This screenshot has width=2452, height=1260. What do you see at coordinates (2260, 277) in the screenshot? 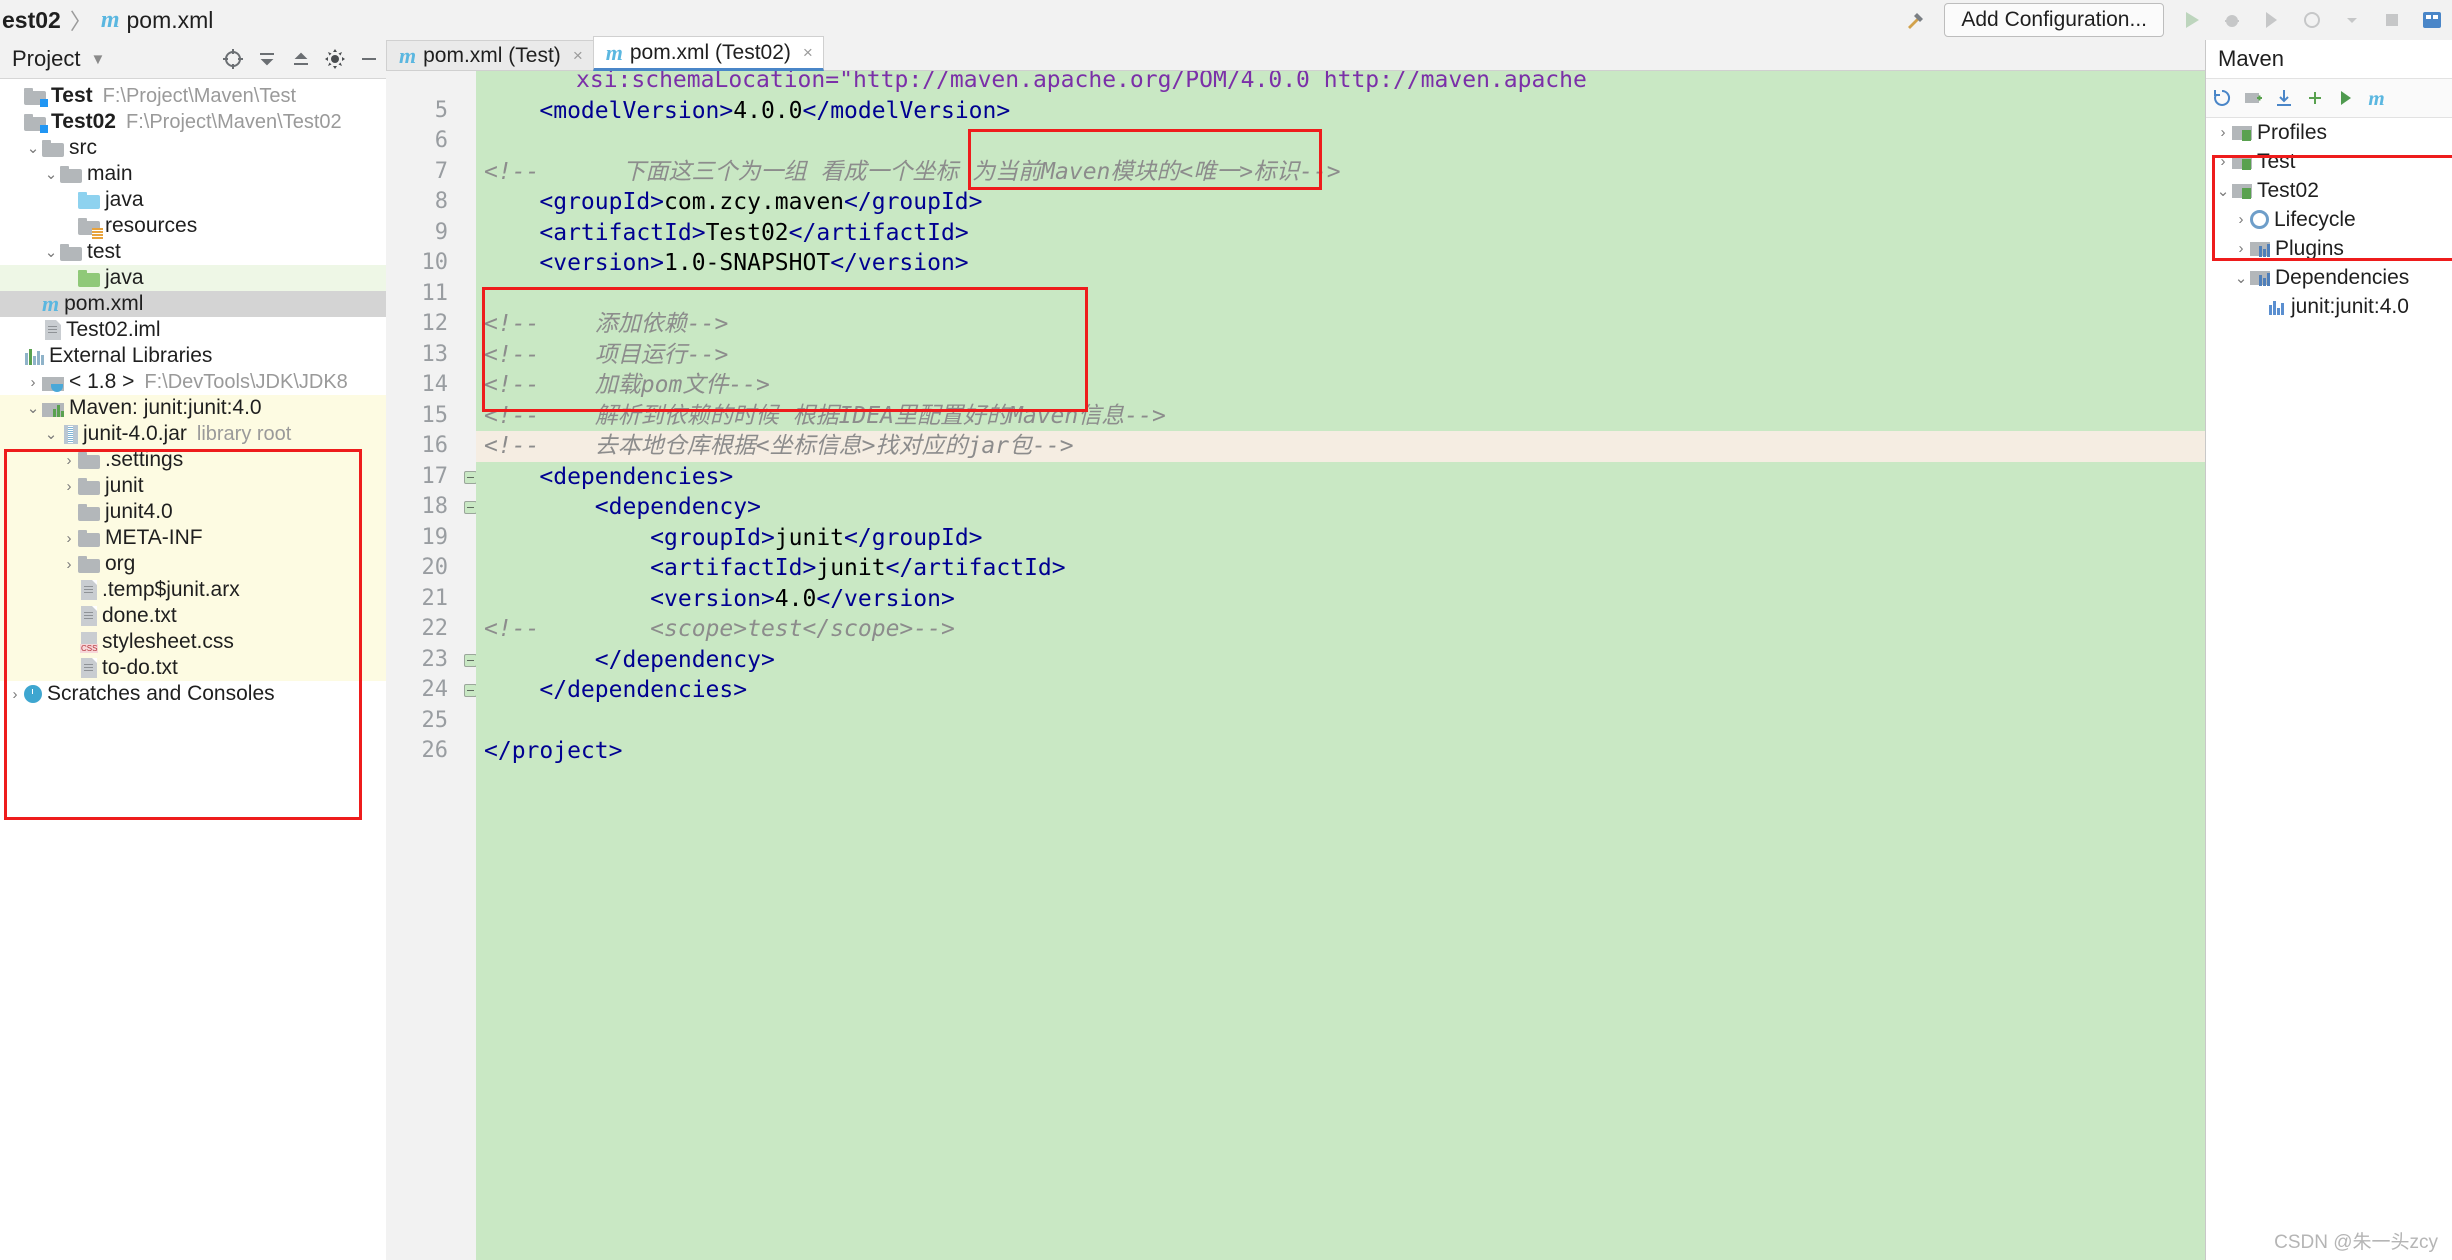
I see `dependencies-icon` at bounding box center [2260, 277].